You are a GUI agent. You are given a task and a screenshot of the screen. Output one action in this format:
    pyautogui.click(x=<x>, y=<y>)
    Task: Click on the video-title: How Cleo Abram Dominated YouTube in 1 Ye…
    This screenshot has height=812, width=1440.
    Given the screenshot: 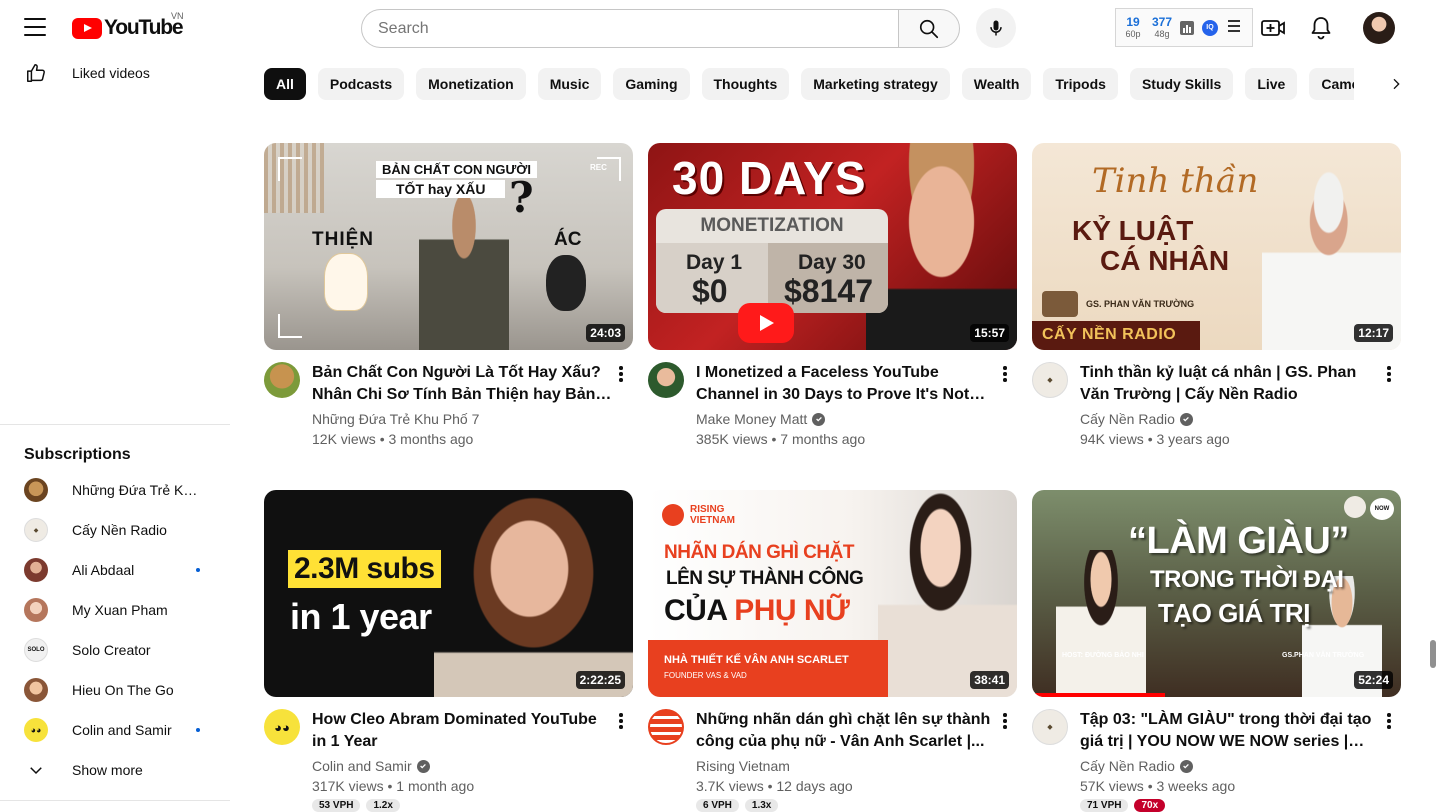 What is the action you would take?
    pyautogui.click(x=462, y=731)
    